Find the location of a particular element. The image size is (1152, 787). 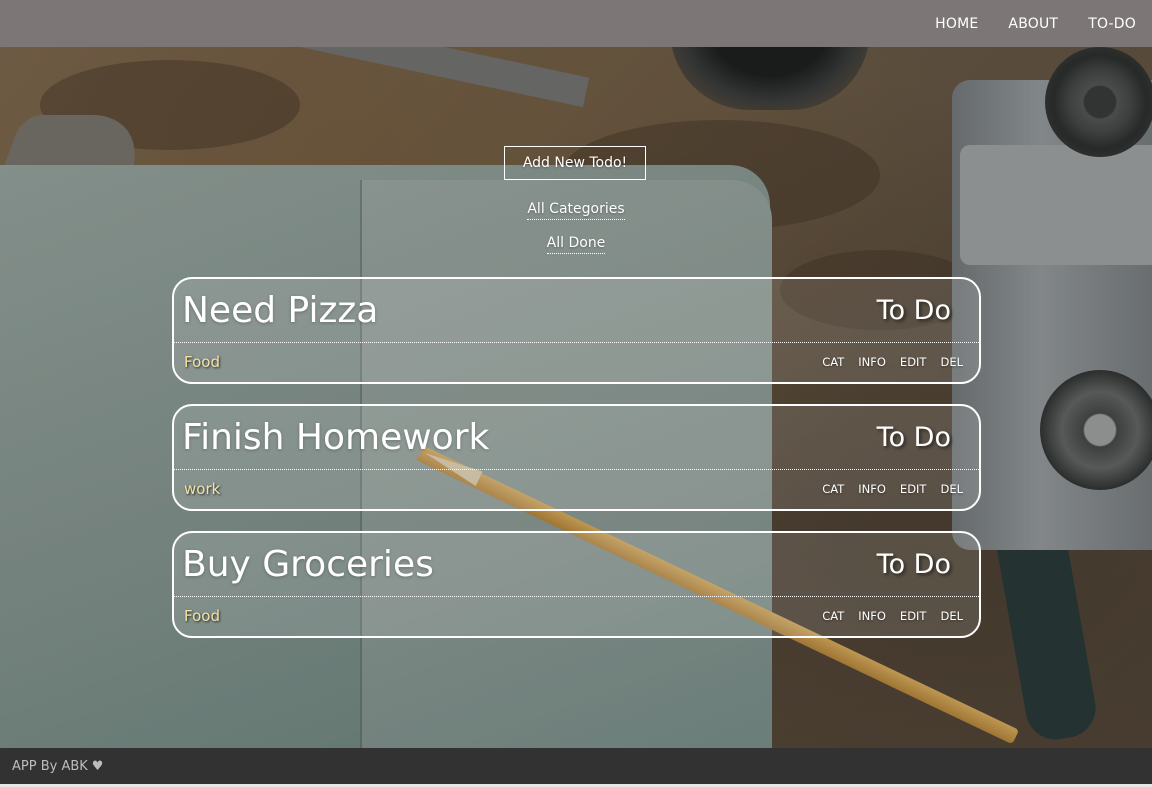

todo-title: Finish Homework is located at coordinates (336, 437).